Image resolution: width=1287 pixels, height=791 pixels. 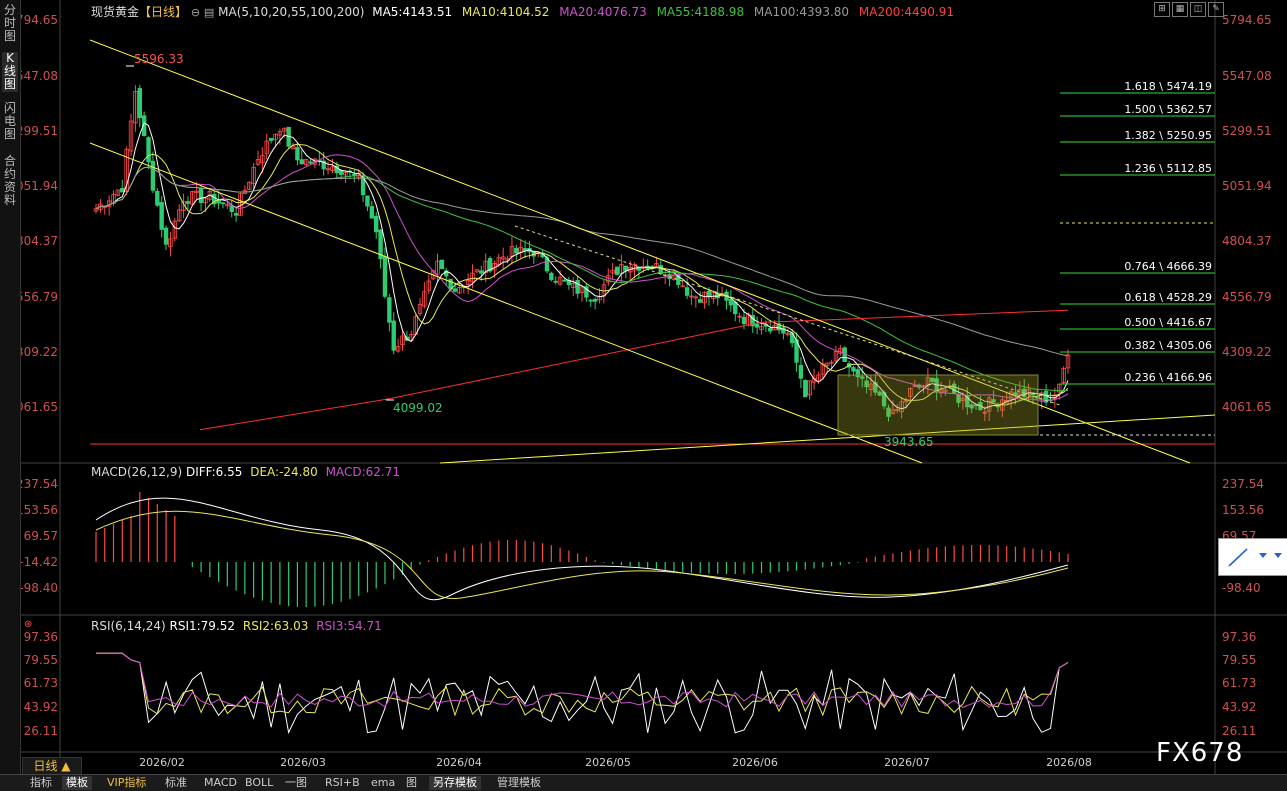 I want to click on price-axis-right-label: 5547.08, so click(x=1247, y=76).